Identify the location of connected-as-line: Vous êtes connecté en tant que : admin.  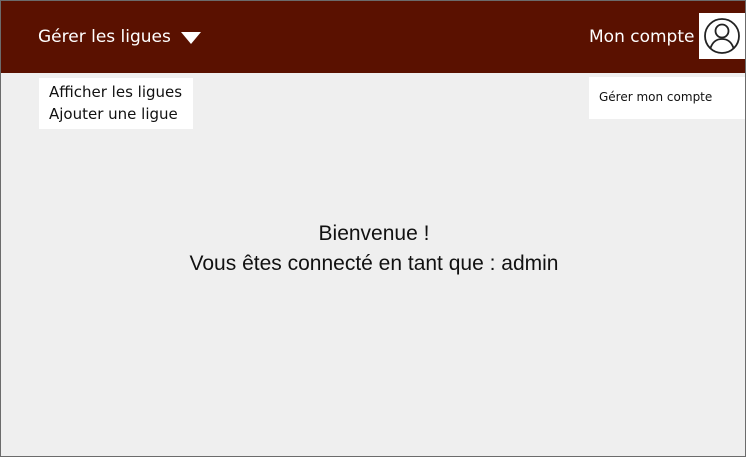
(374, 263).